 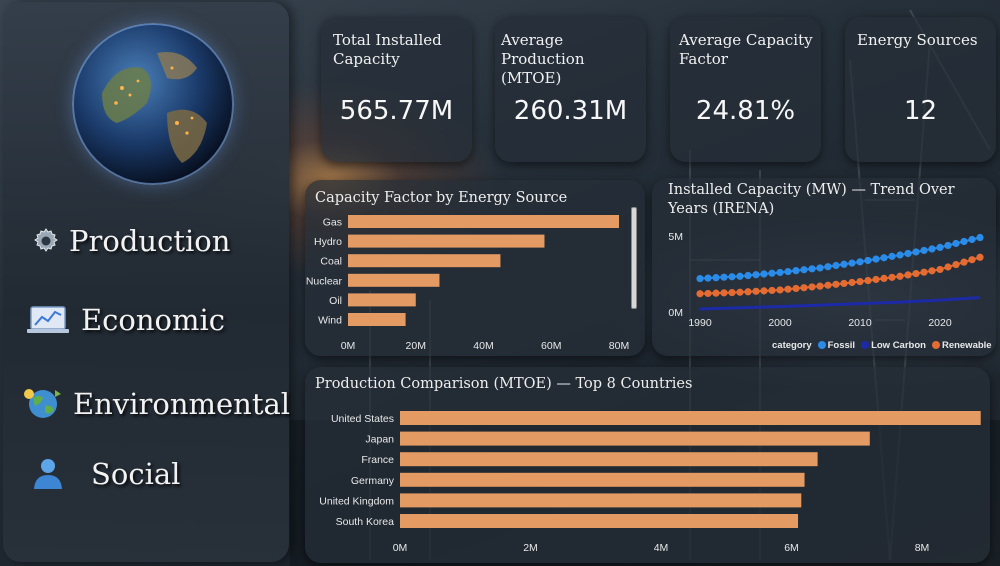 I want to click on legend-item-renewable: Renewable, so click(x=961, y=345).